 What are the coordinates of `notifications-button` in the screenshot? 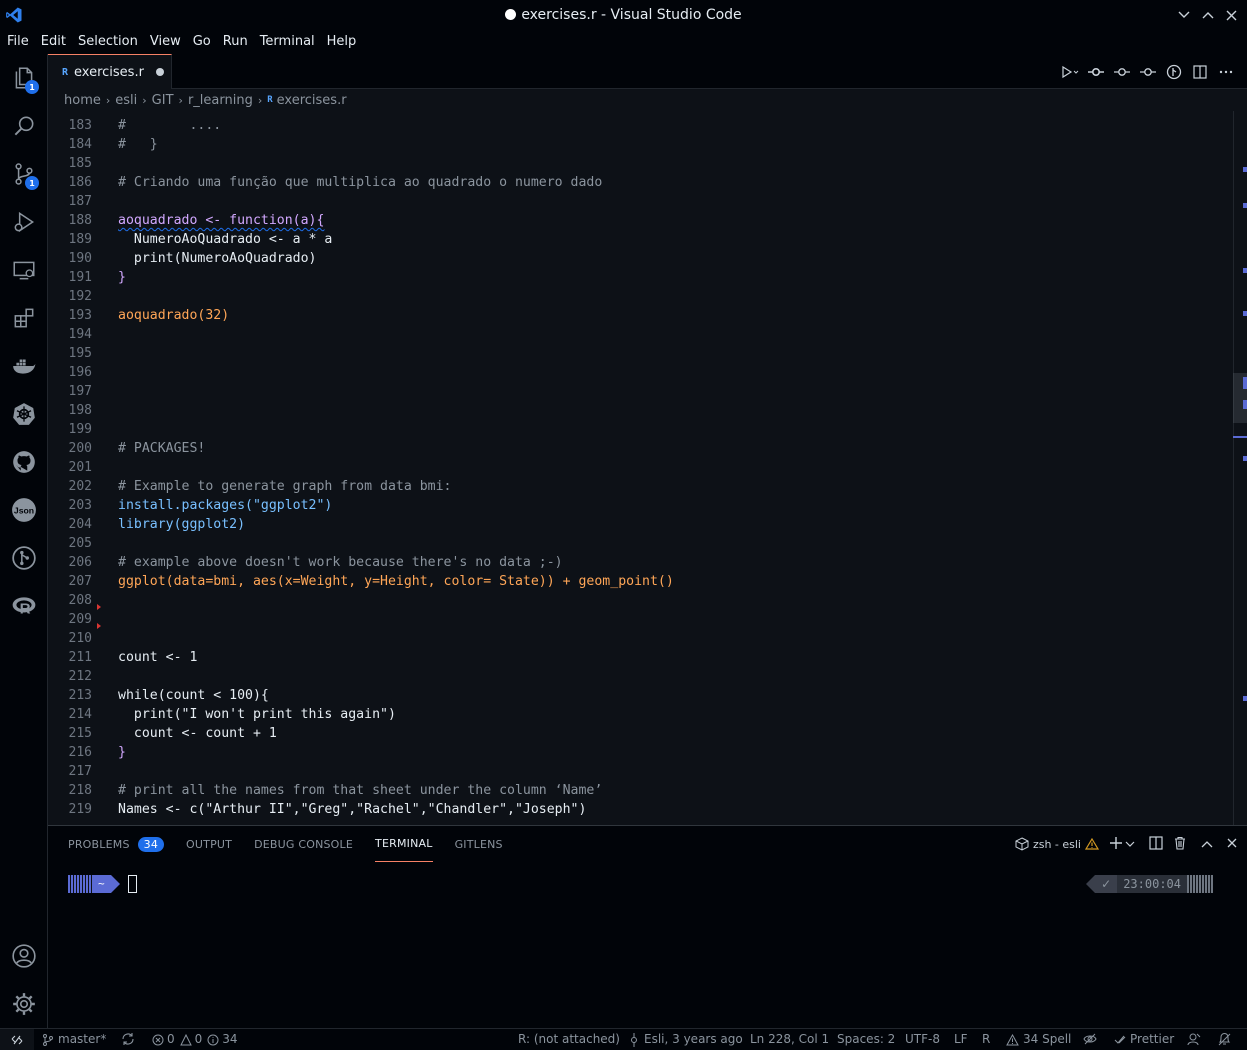 It's located at (1224, 1039).